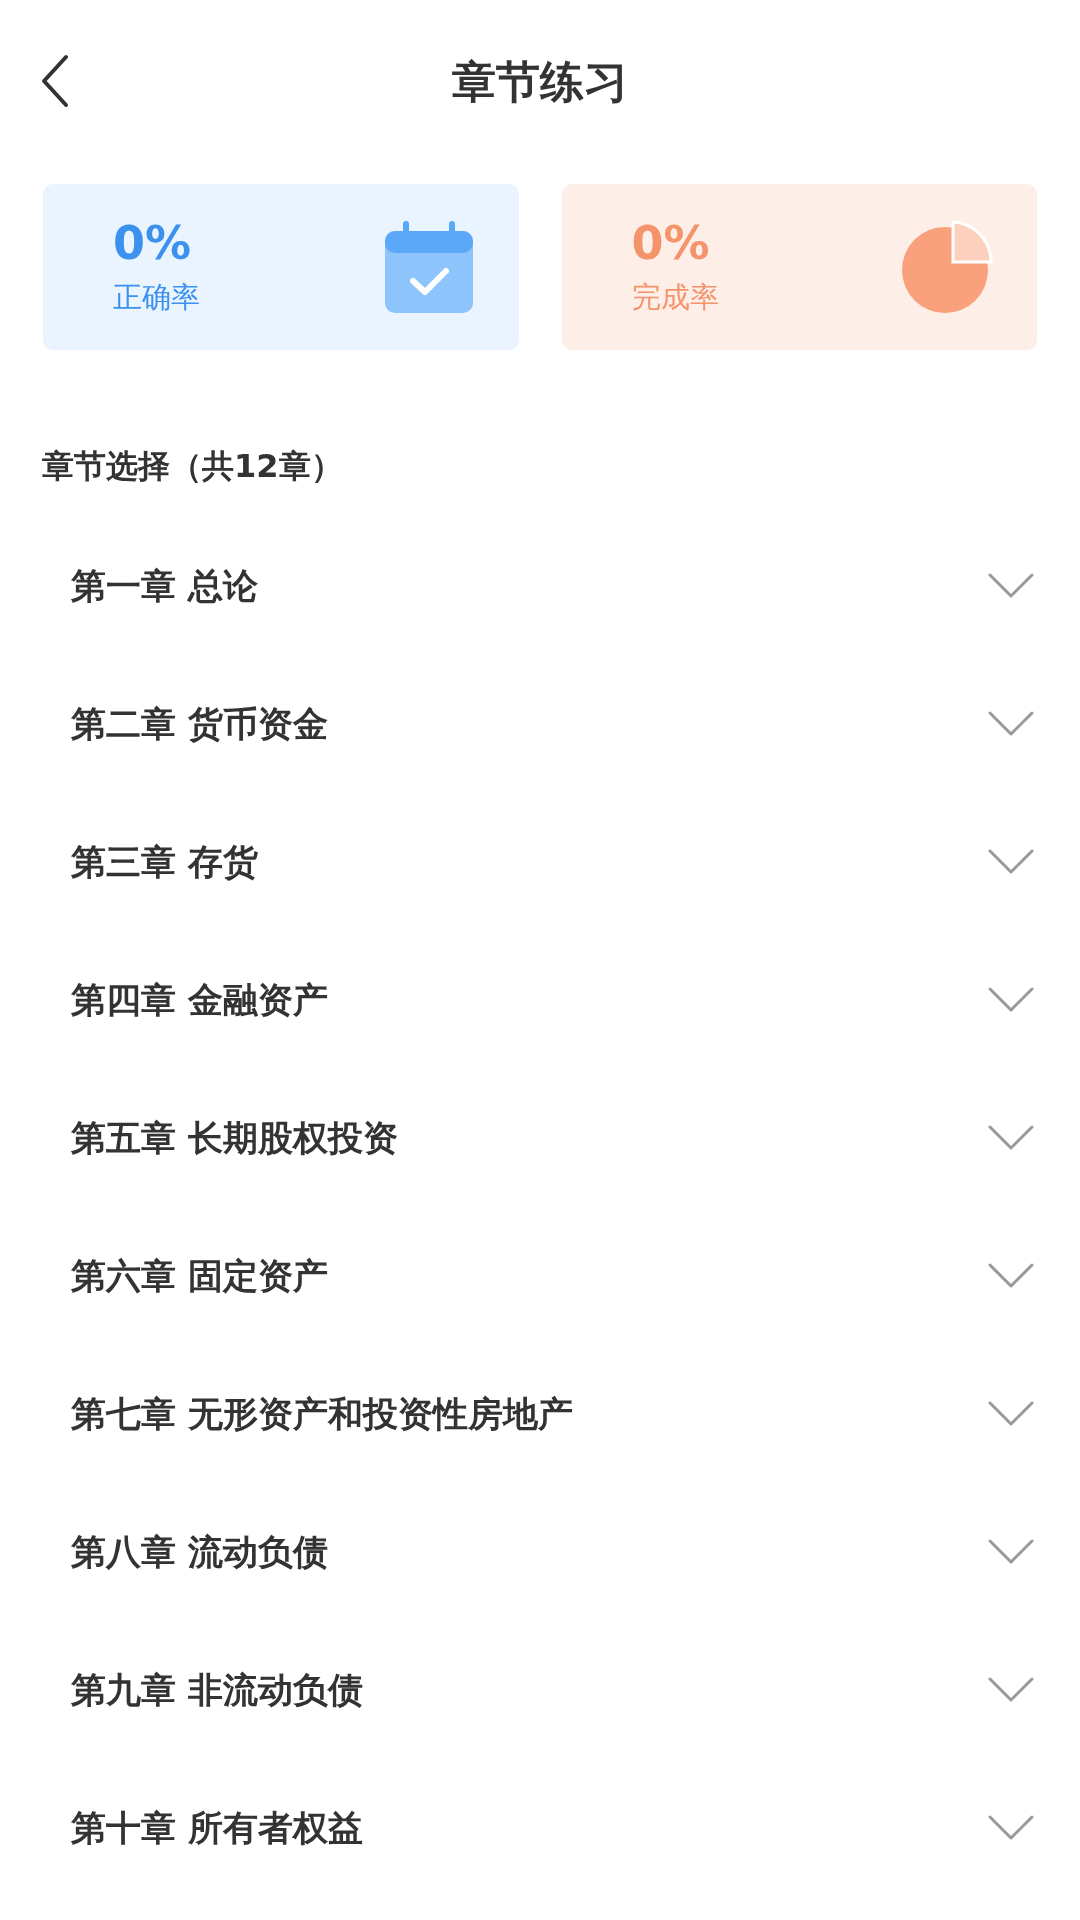  Describe the element at coordinates (540, 862) in the screenshot. I see `chapter-item: 第三章 存货` at that location.